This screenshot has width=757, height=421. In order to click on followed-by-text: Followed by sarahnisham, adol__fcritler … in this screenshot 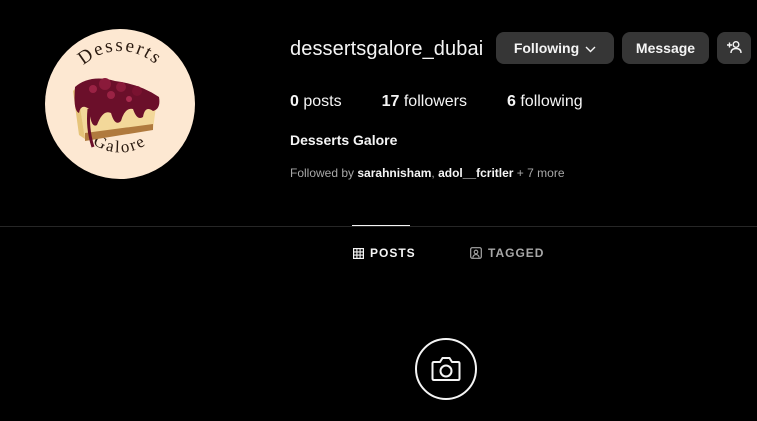, I will do `click(427, 173)`.